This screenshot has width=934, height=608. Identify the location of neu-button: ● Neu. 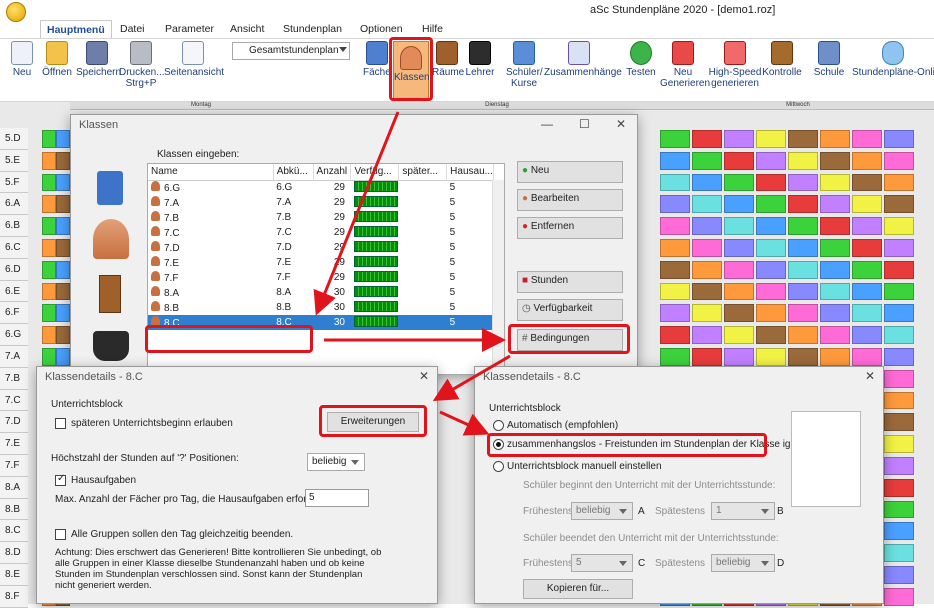
(570, 172).